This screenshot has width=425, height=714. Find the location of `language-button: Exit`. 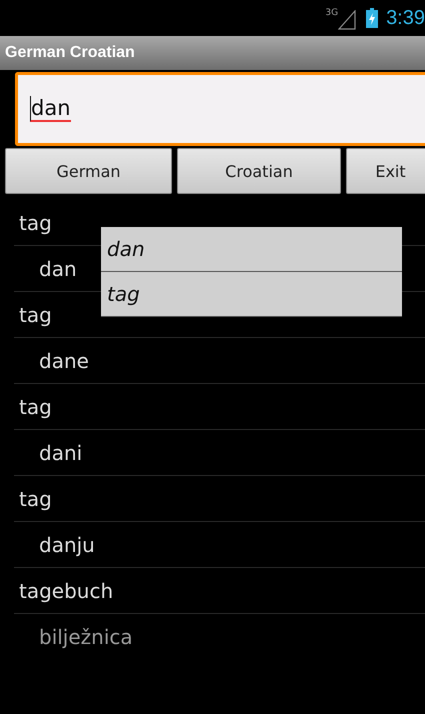

language-button: Exit is located at coordinates (385, 171).